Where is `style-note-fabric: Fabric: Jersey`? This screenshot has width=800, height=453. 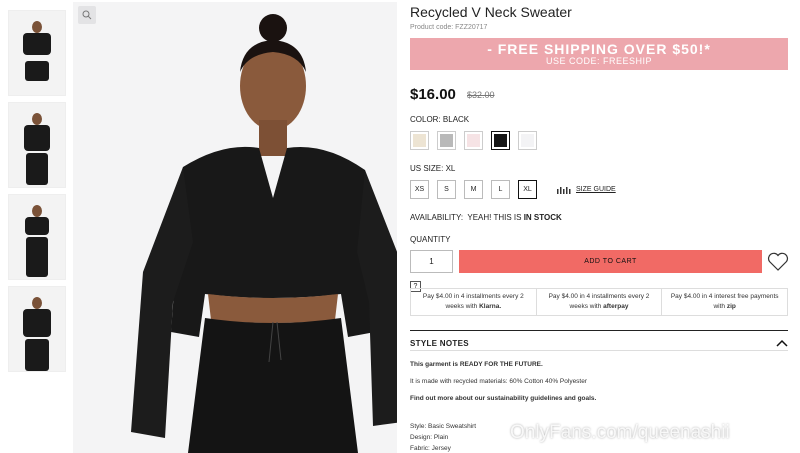 style-note-fabric: Fabric: Jersey is located at coordinates (430, 448).